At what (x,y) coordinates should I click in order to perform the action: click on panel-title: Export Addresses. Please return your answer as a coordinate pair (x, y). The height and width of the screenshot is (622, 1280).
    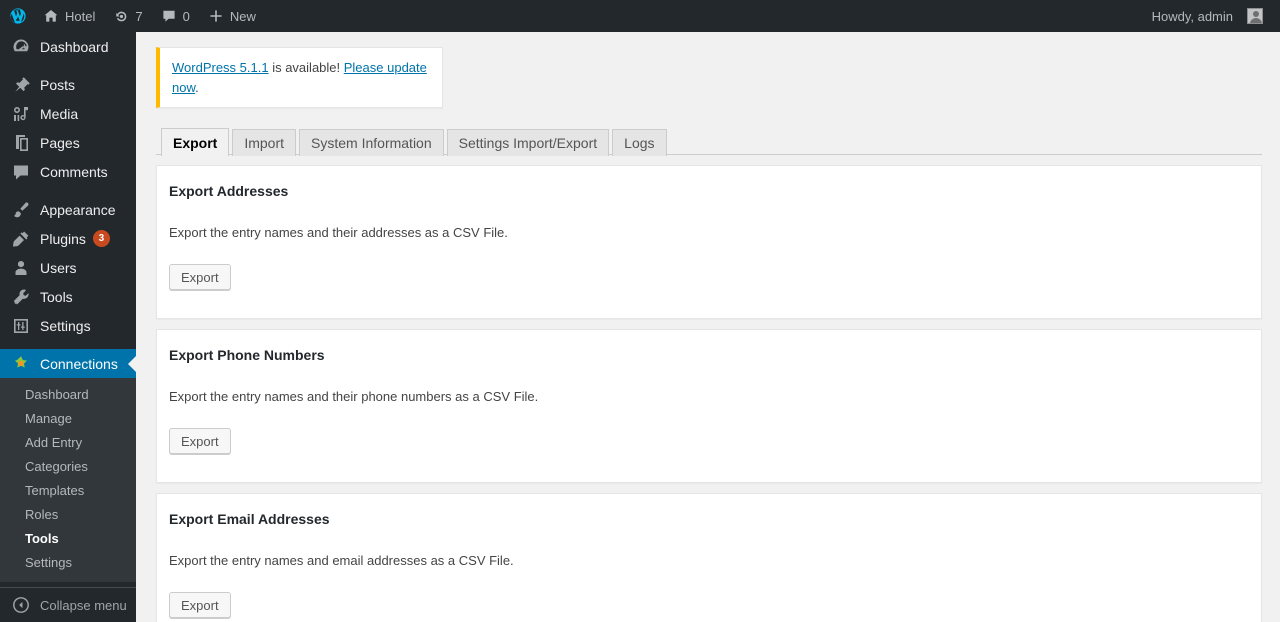
    Looking at the image, I should click on (229, 191).